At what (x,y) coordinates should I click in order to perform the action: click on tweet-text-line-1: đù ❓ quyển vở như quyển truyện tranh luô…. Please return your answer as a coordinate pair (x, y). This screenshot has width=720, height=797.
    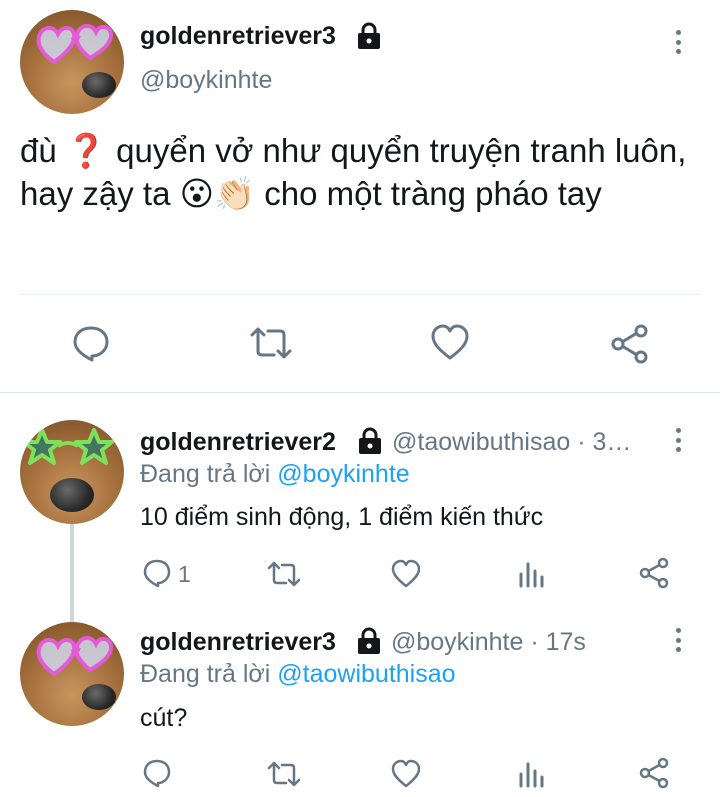
    Looking at the image, I should click on (353, 150).